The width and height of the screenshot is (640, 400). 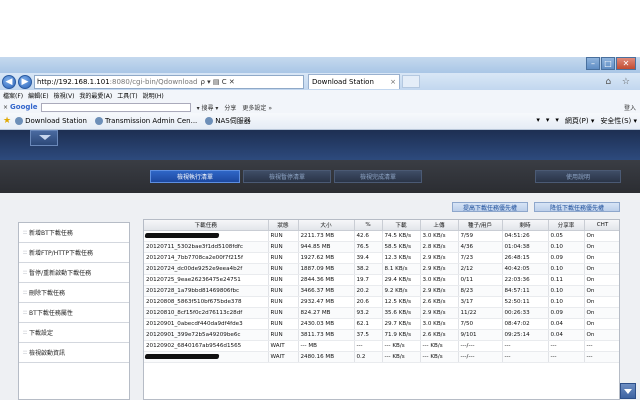 I want to click on menu-tools: 工具(T), so click(x=127, y=95).